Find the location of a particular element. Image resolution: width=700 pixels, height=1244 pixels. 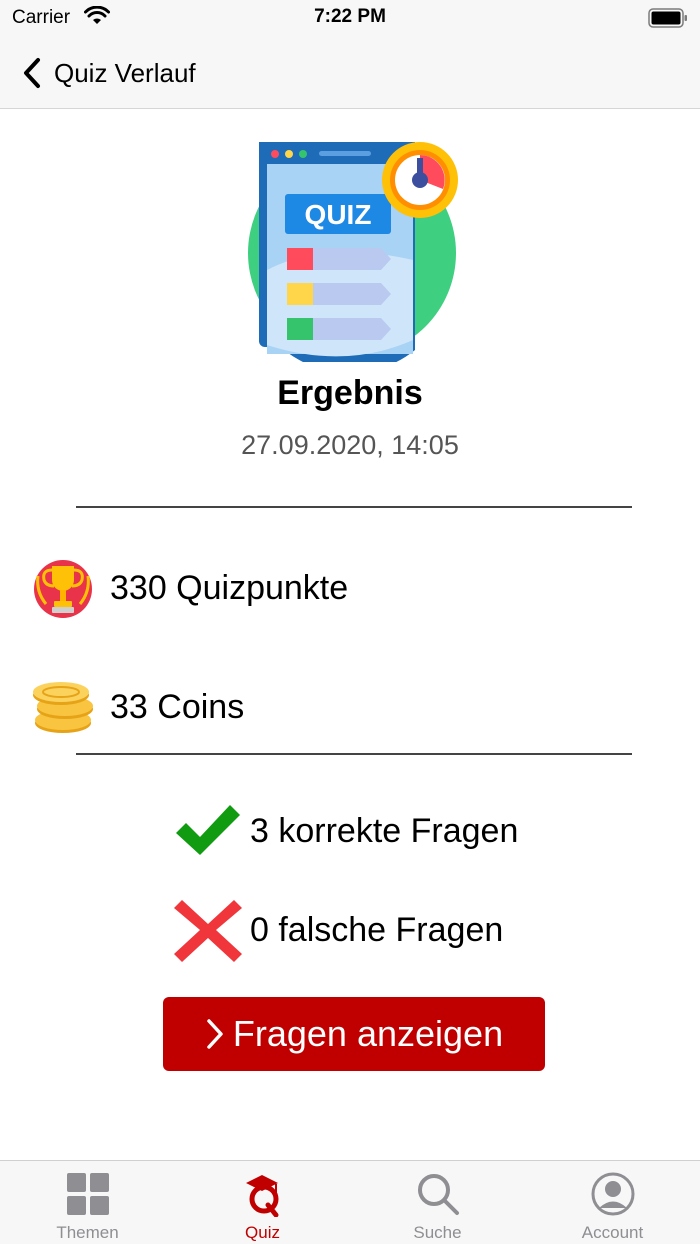

show-questions-label: Fragen anzeigen is located at coordinates (368, 1033).